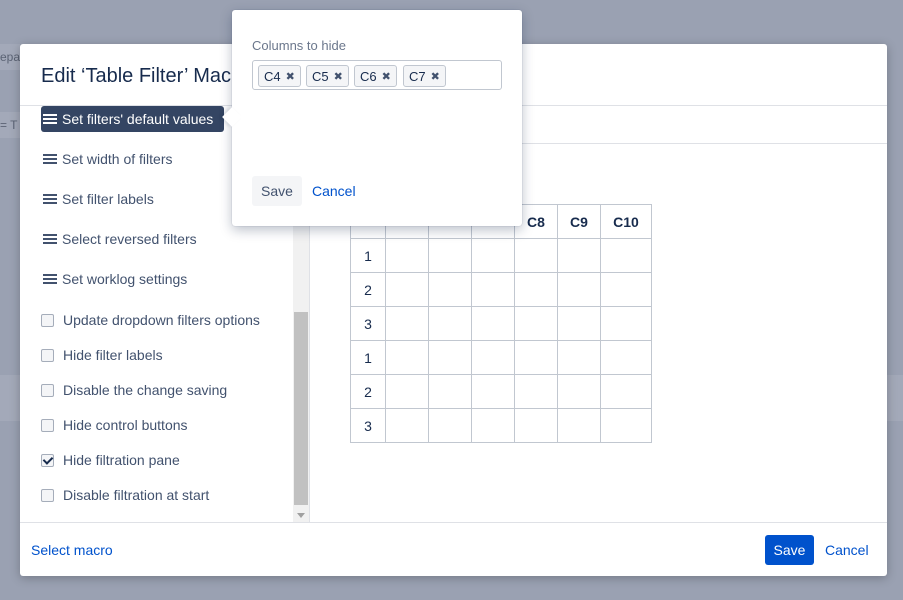  Describe the element at coordinates (320, 76) in the screenshot. I see `tag-label: C5` at that location.